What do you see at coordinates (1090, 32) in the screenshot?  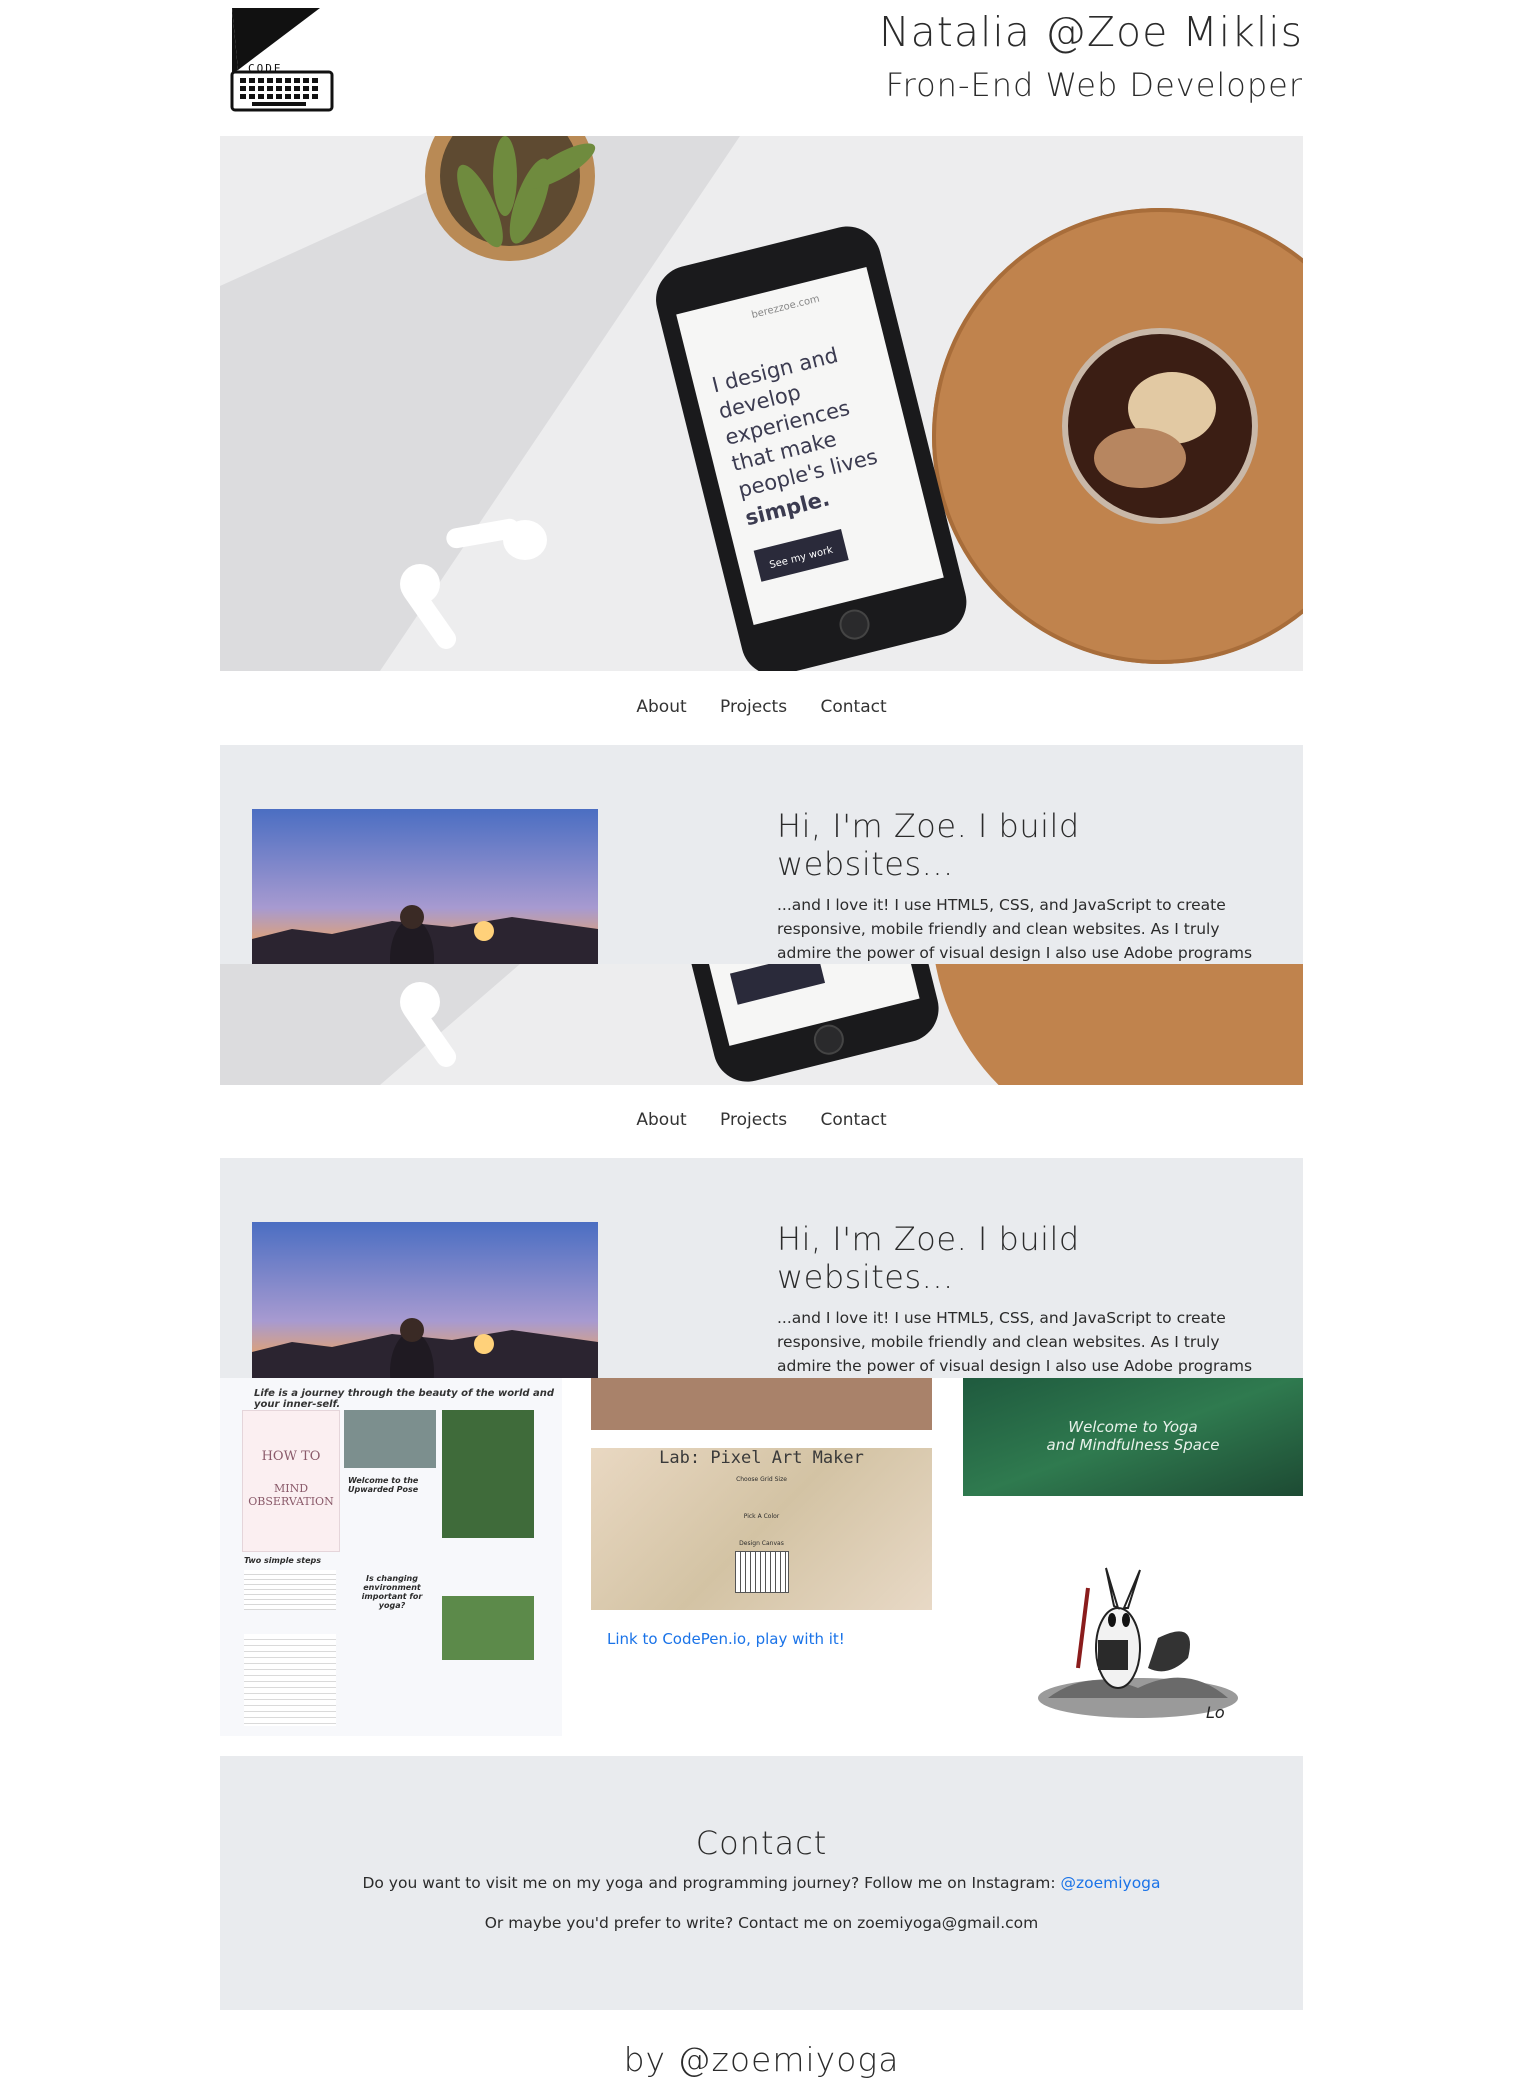 I see `site-name: Natalia @Zoe Miklis` at bounding box center [1090, 32].